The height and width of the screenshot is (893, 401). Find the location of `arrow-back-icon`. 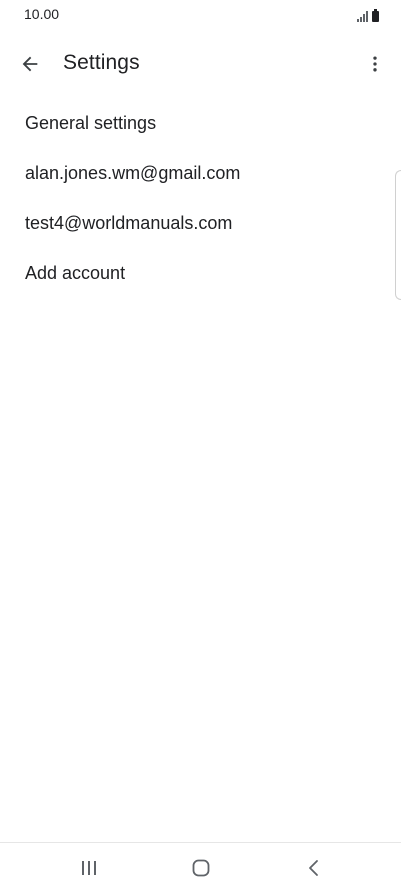

arrow-back-icon is located at coordinates (30, 64).